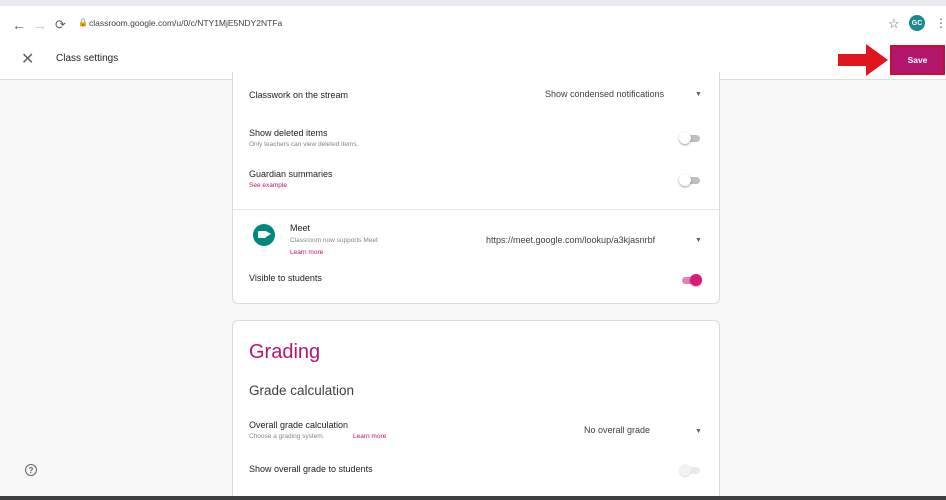 The width and height of the screenshot is (946, 500). Describe the element at coordinates (287, 436) in the screenshot. I see `overall-grade-sublabel: Choose a grading system.` at that location.